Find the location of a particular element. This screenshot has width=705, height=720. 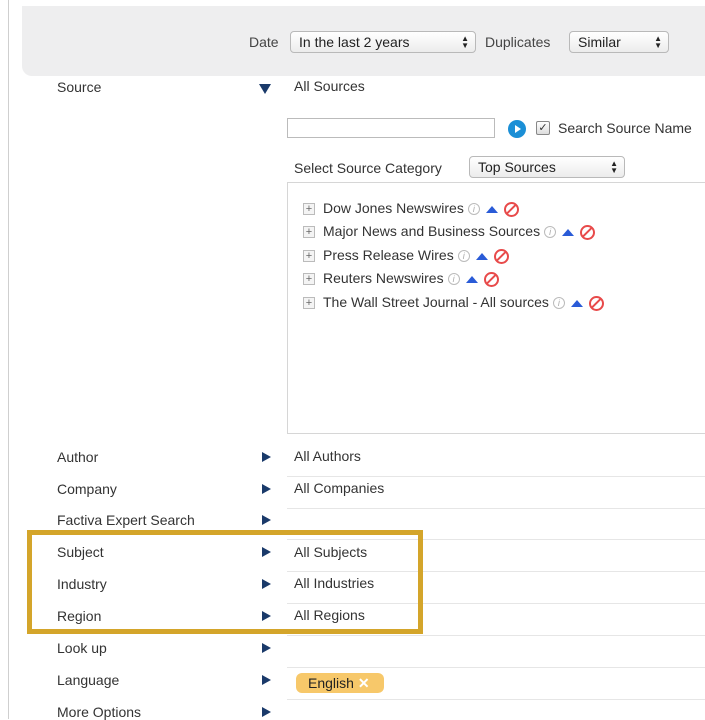

author-value: All Authors is located at coordinates (327, 456).